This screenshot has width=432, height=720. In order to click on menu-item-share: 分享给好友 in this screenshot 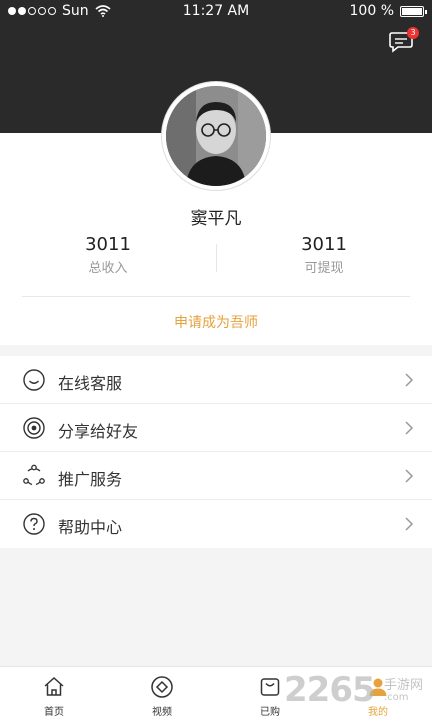, I will do `click(216, 428)`.